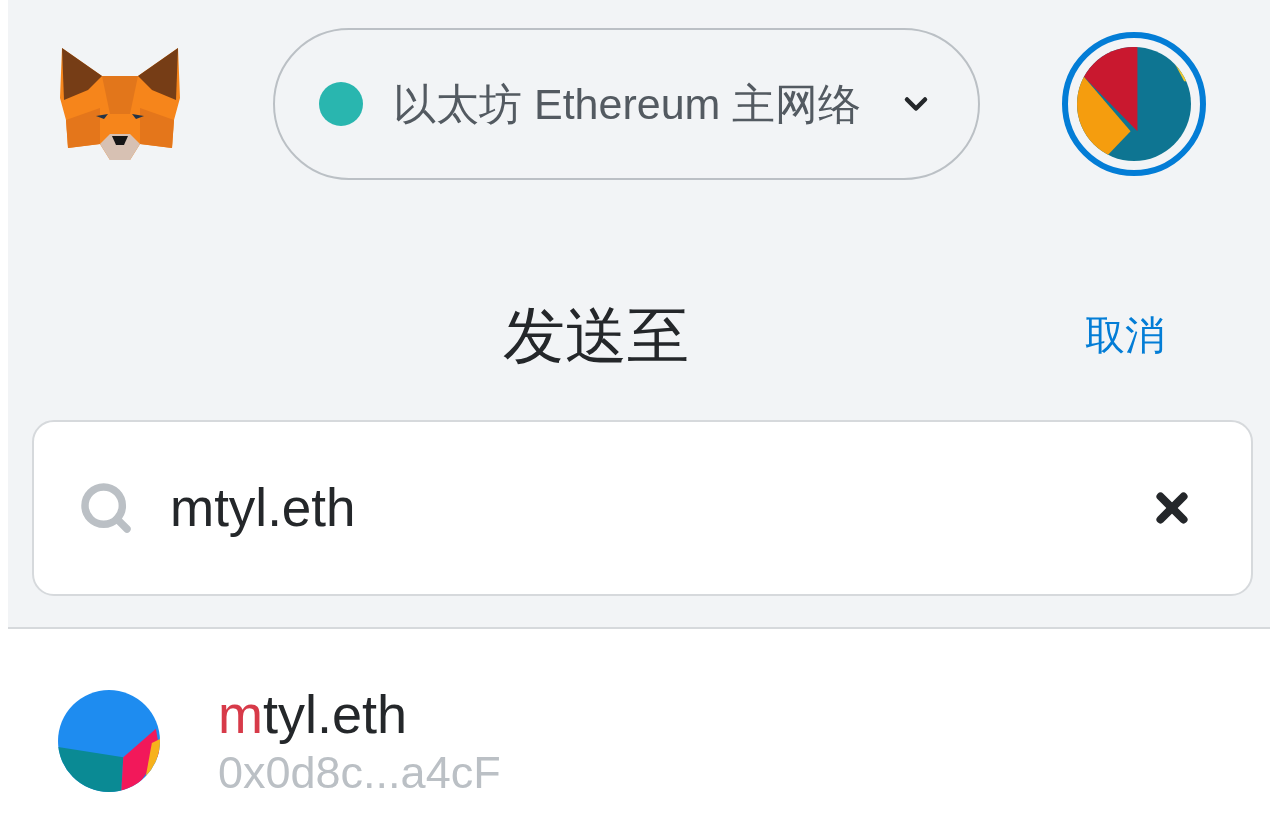  I want to click on account-identicon-icon, so click(1134, 104).